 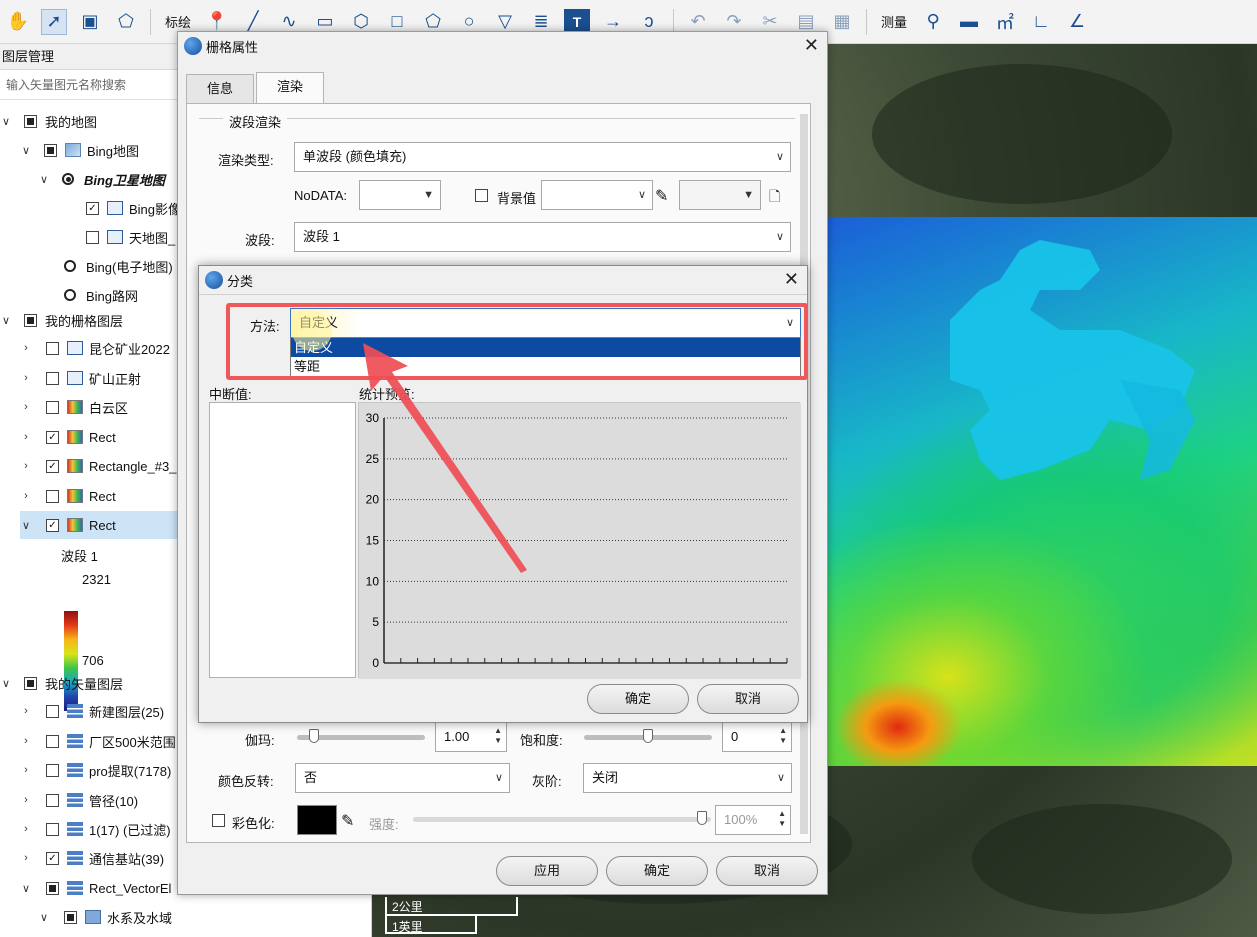 What do you see at coordinates (282, 540) in the screenshot?
I see `breaks-list` at bounding box center [282, 540].